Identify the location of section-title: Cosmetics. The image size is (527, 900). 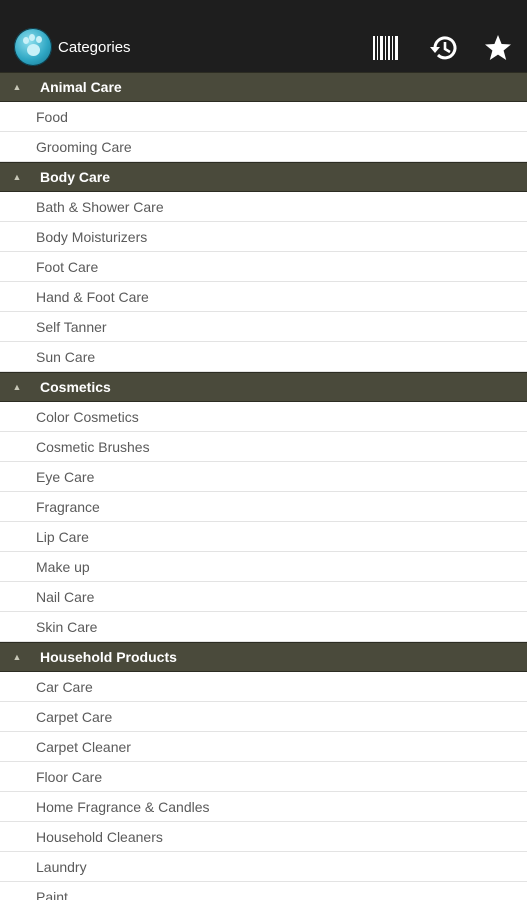
(75, 387).